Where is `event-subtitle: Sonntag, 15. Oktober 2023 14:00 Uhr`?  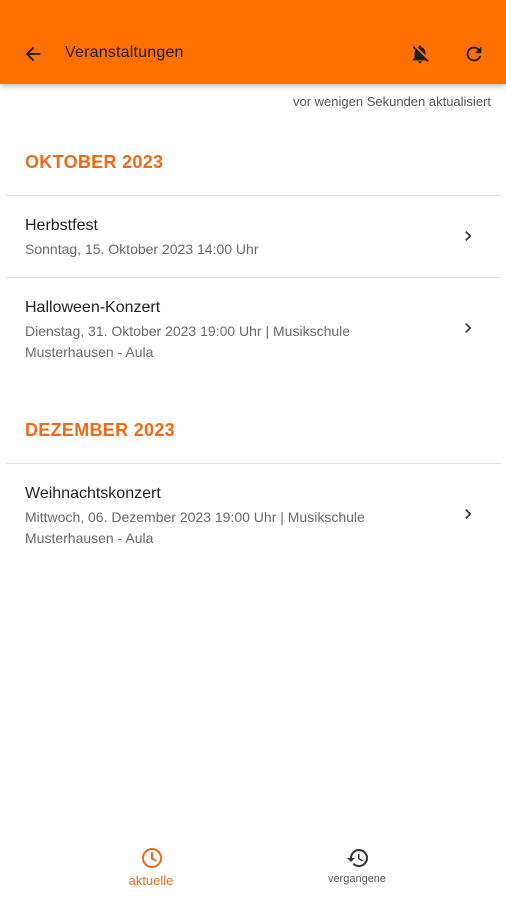 event-subtitle: Sonntag, 15. Oktober 2023 14:00 Uhr is located at coordinates (142, 249).